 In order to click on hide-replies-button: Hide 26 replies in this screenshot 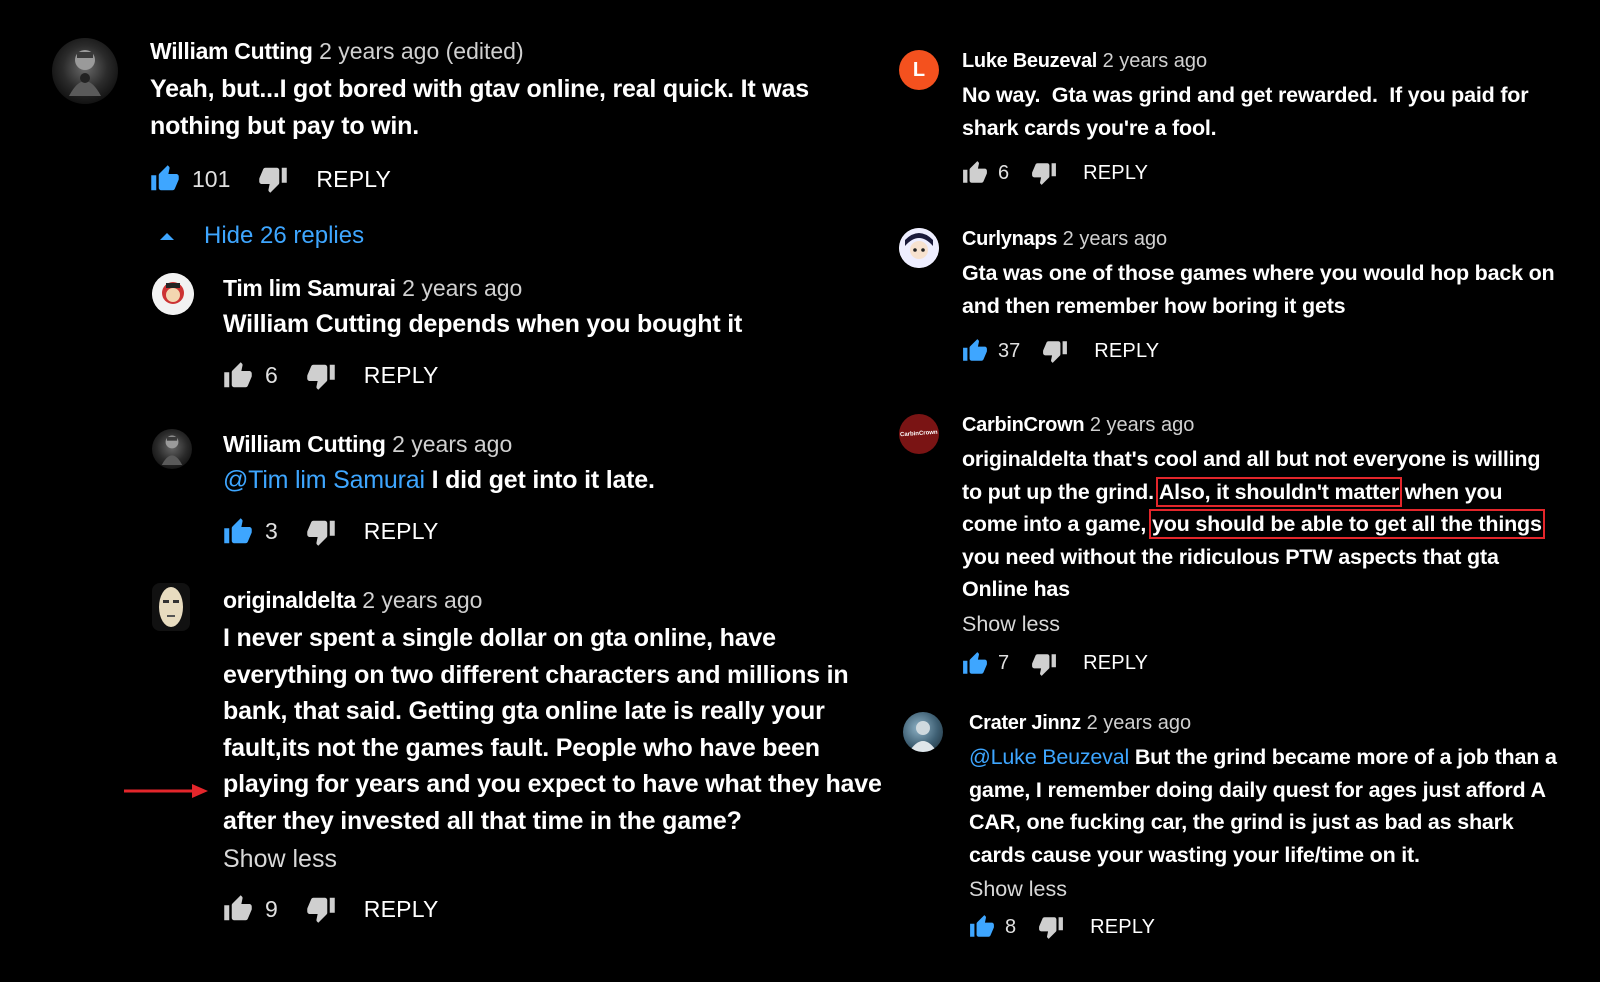, I will do `click(261, 236)`.